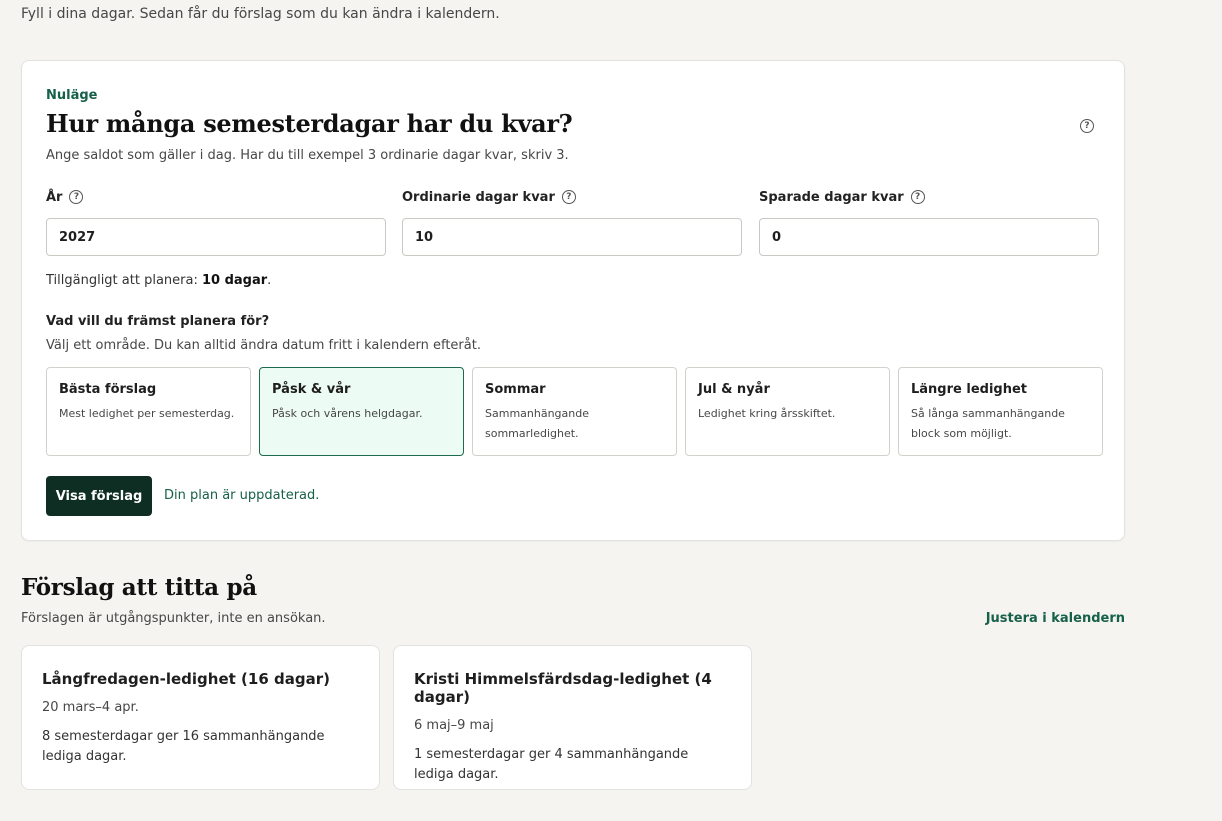 The image size is (1222, 821). I want to click on suggestions-title: Förslag att titta på, so click(139, 587).